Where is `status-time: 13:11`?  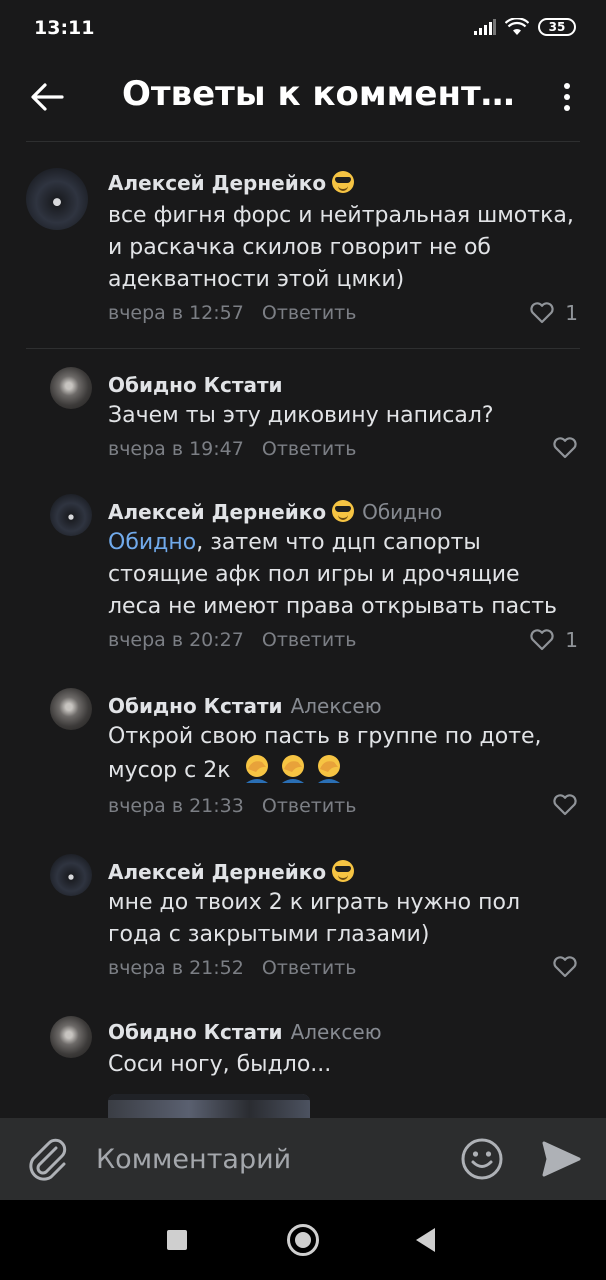 status-time: 13:11 is located at coordinates (64, 28).